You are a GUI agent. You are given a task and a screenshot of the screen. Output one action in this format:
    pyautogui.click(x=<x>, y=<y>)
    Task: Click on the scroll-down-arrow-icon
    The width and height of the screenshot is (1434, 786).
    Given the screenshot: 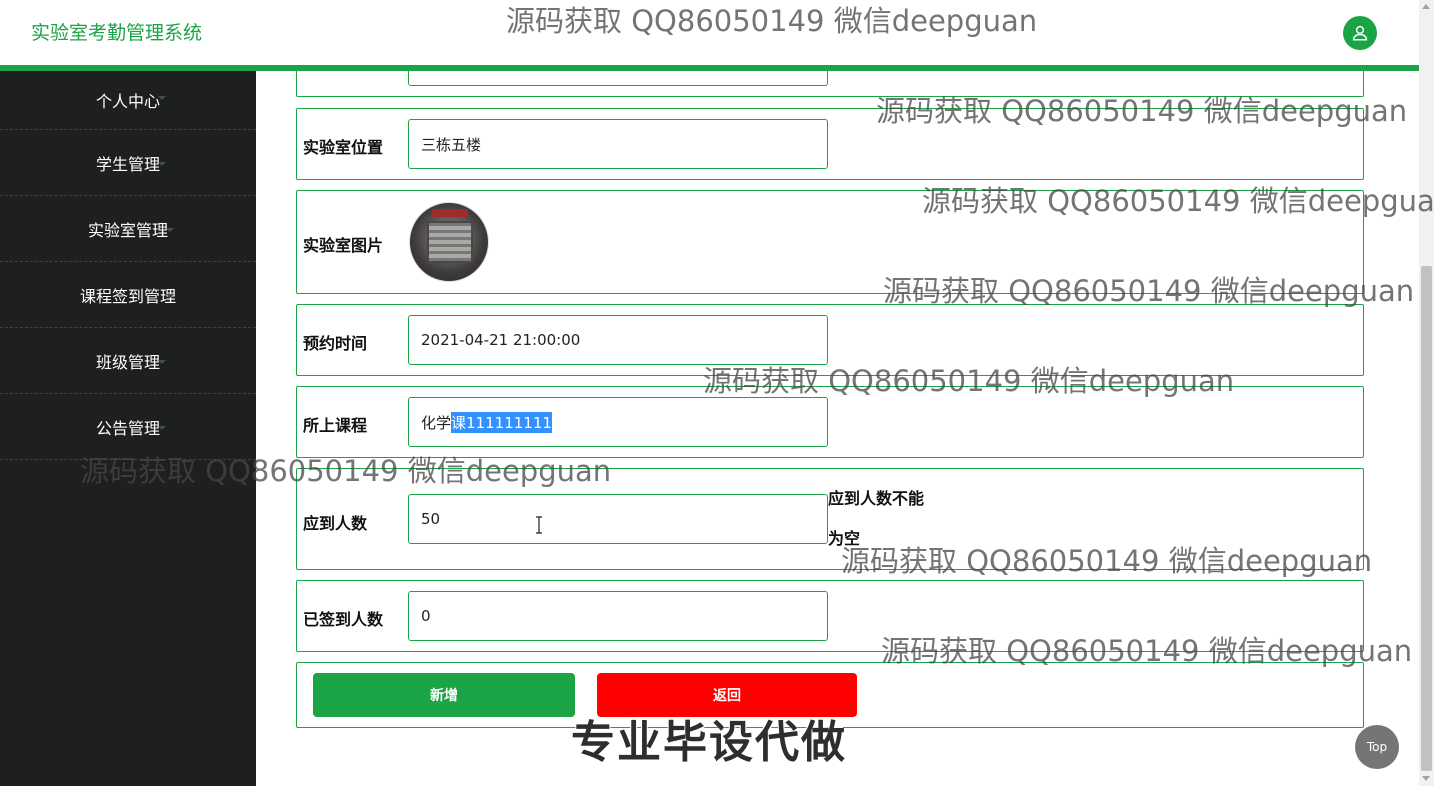 What is the action you would take?
    pyautogui.click(x=1426, y=778)
    